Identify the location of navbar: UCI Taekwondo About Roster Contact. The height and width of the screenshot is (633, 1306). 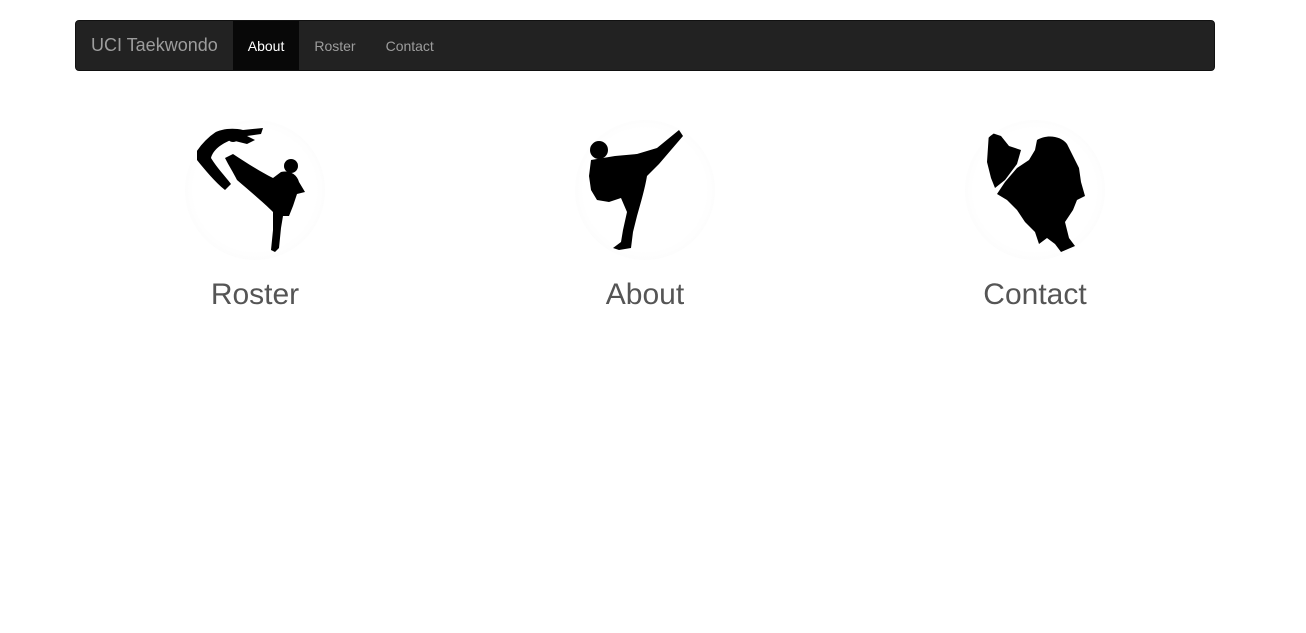
(645, 45).